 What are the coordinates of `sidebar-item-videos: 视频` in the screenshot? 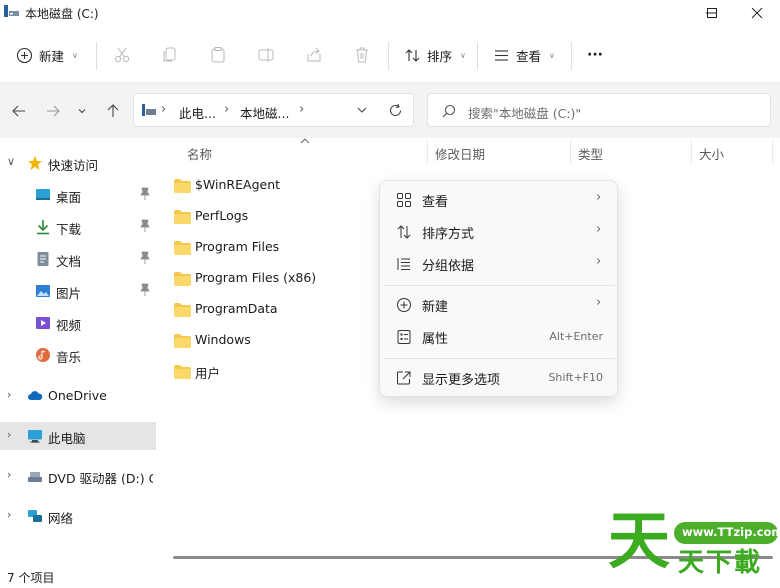 It's located at (78, 323).